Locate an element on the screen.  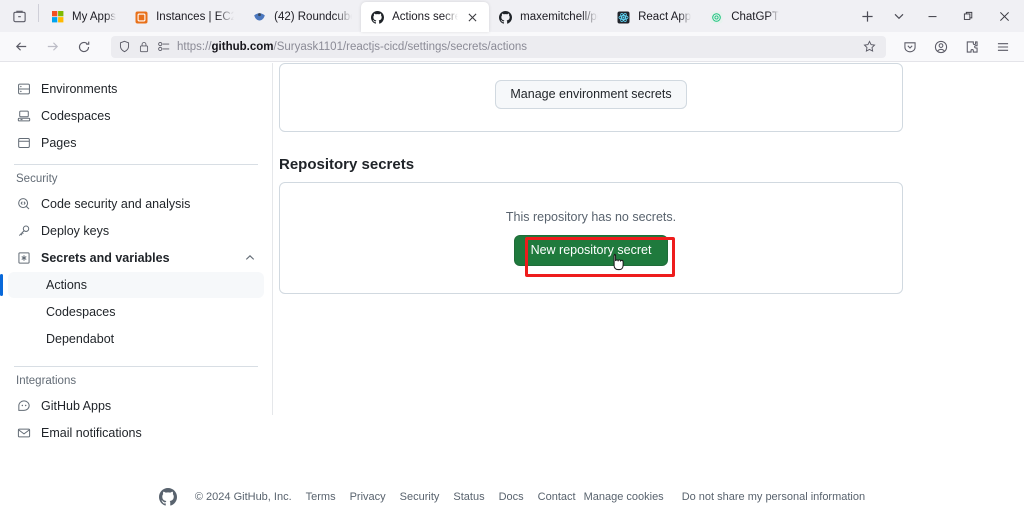
tabstrip-divider is located at coordinates (38, 12).